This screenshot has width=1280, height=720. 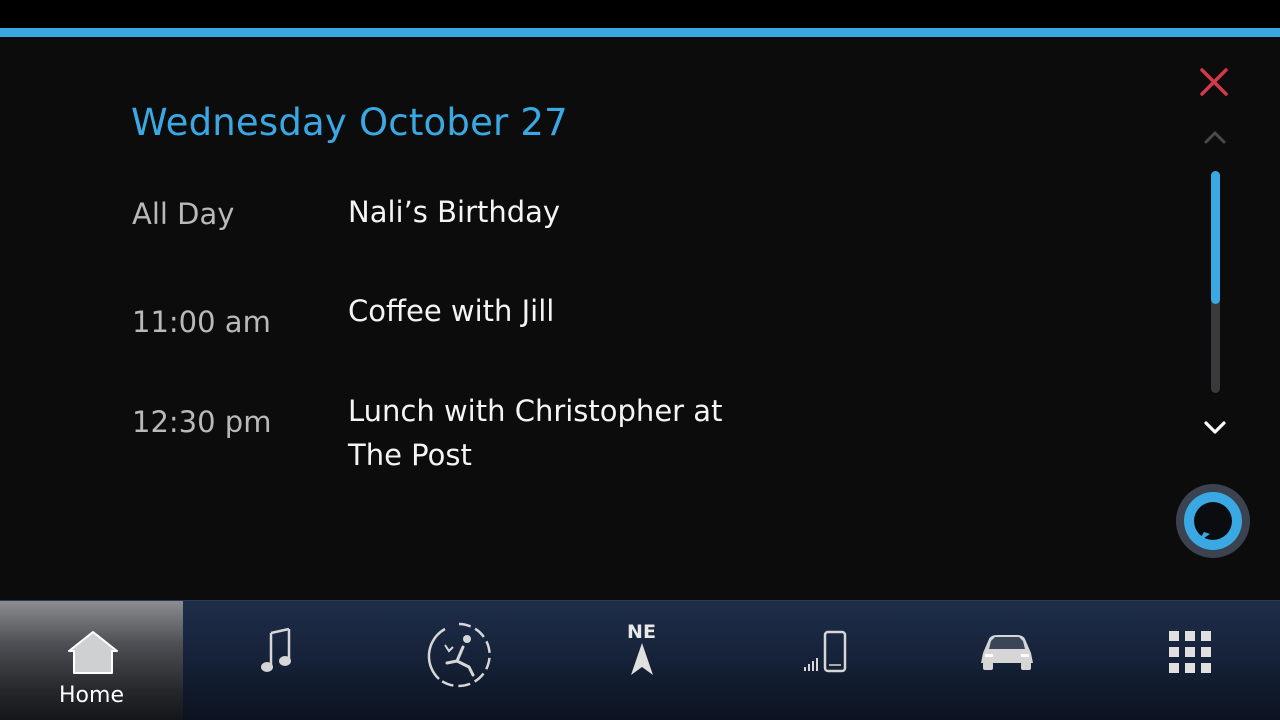 I want to click on navigation-icon, so click(x=642, y=659).